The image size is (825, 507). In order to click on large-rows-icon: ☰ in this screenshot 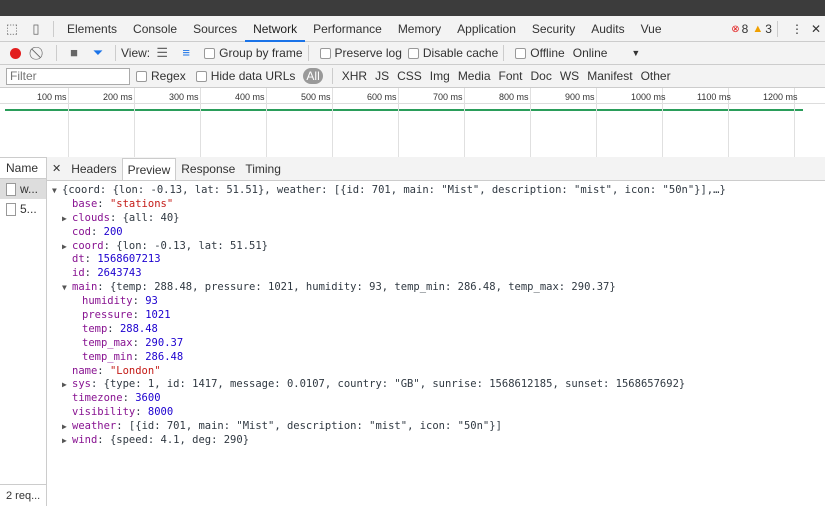, I will do `click(162, 53)`.